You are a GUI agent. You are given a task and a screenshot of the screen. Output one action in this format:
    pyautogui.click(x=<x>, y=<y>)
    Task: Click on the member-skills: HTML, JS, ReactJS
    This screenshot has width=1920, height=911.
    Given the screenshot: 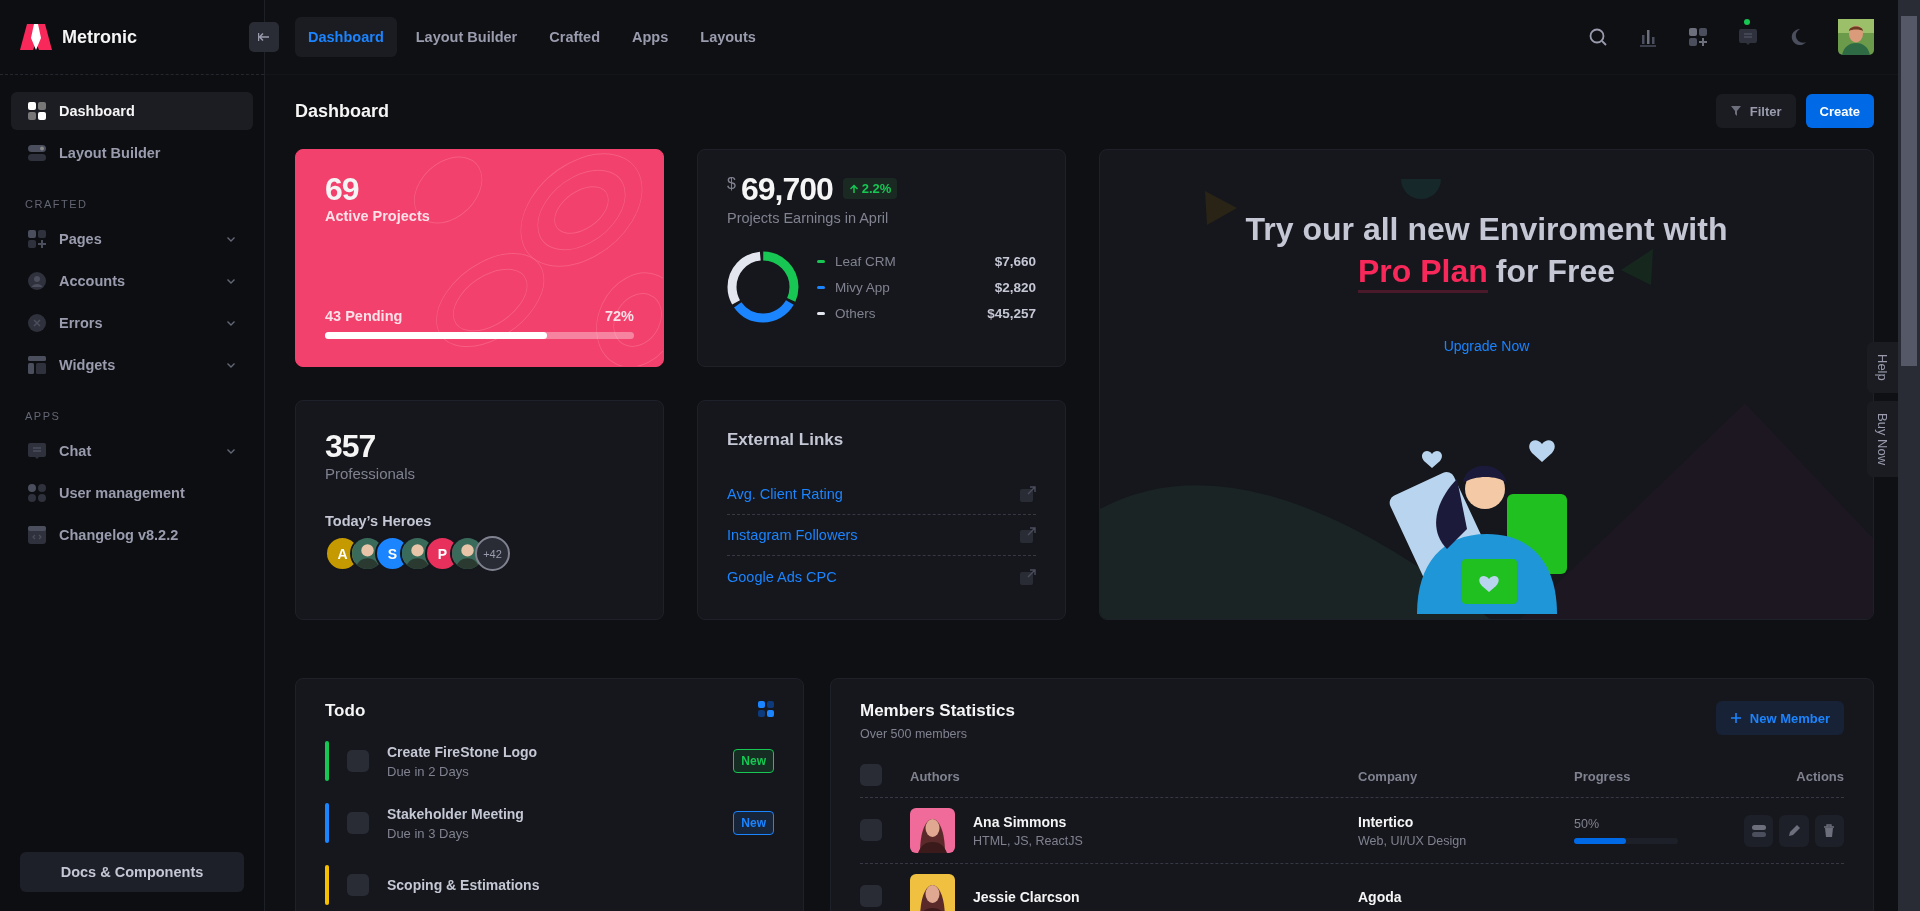 What is the action you would take?
    pyautogui.click(x=1028, y=840)
    